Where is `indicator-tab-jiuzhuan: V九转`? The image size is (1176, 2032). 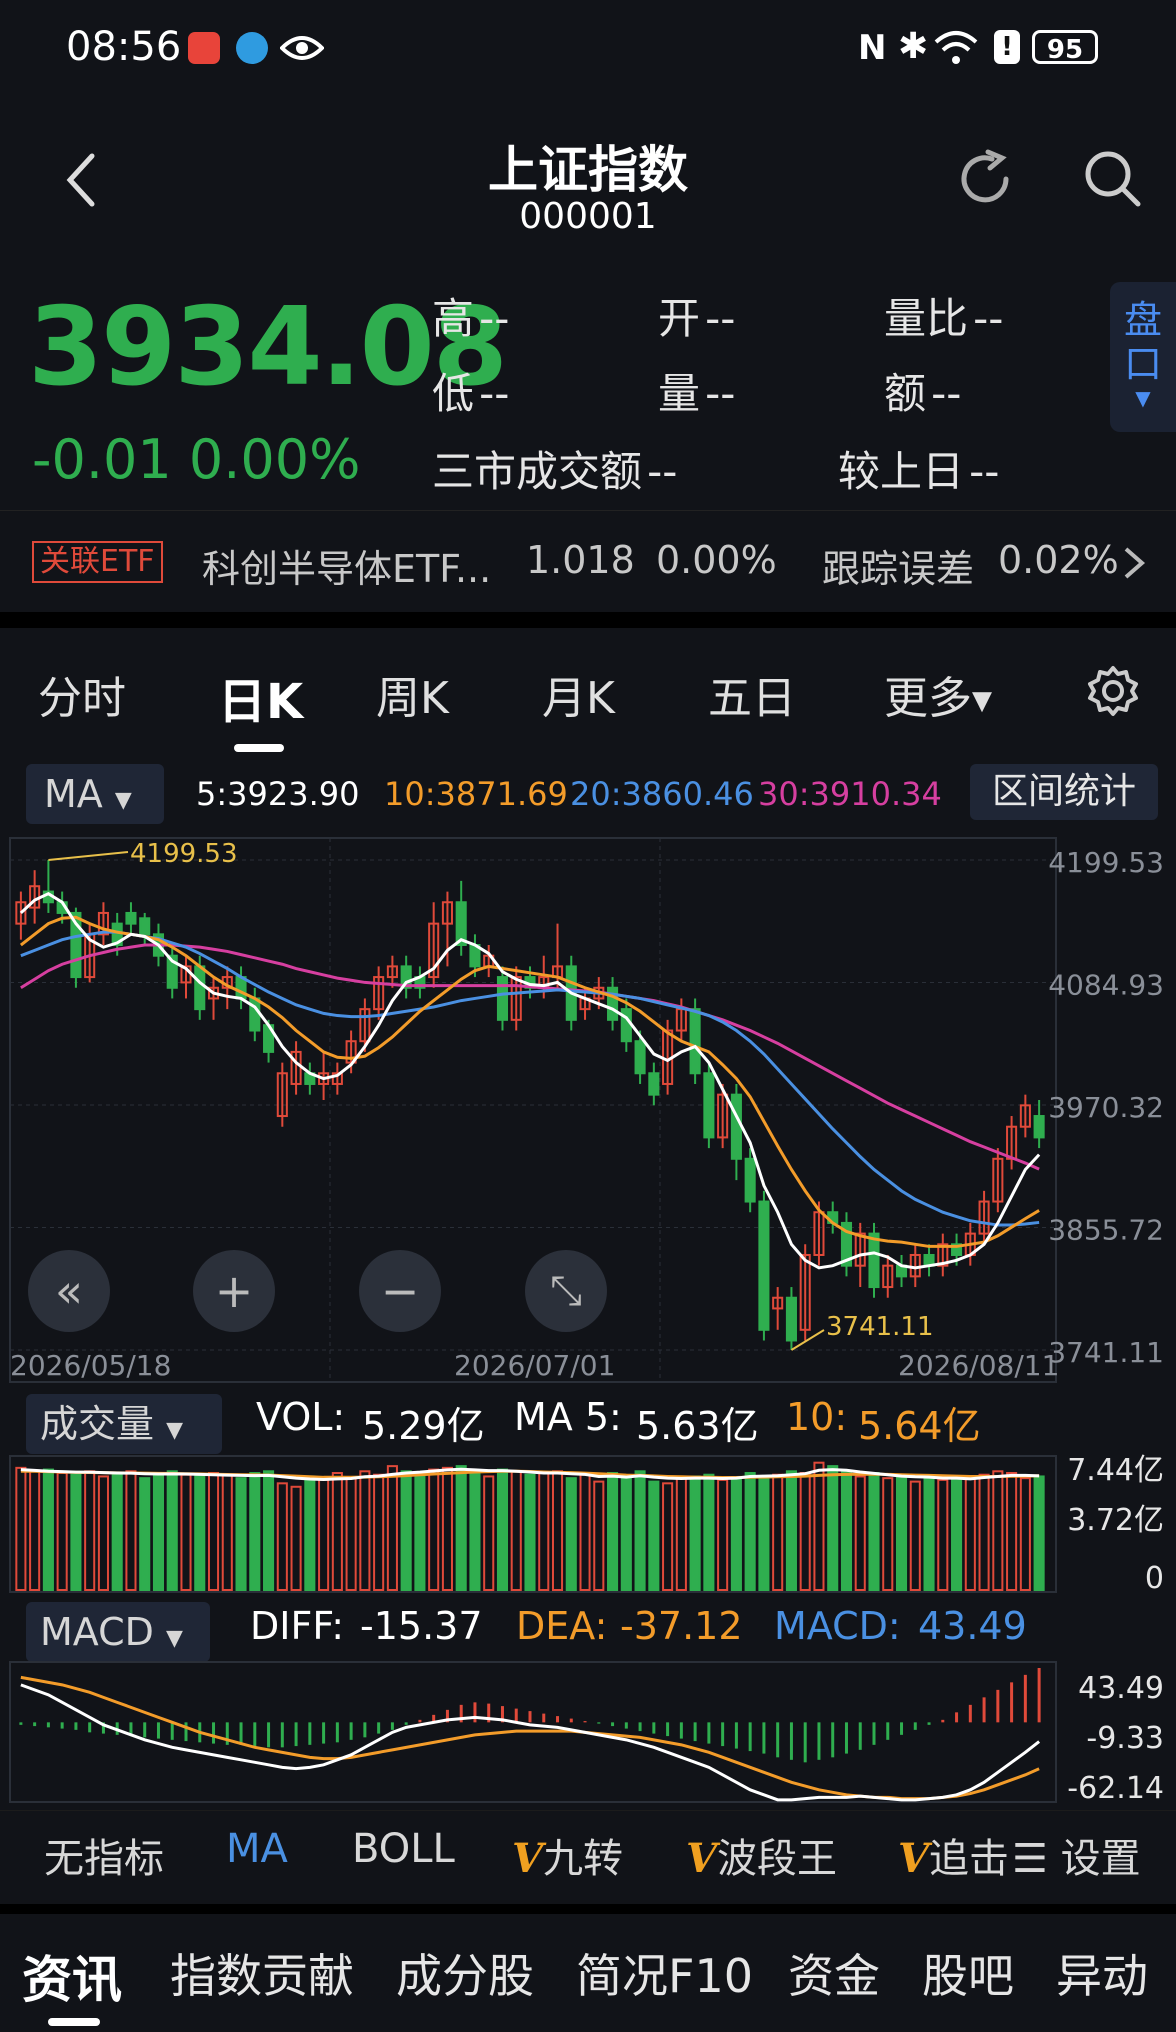 indicator-tab-jiuzhuan: V九转 is located at coordinates (567, 1855).